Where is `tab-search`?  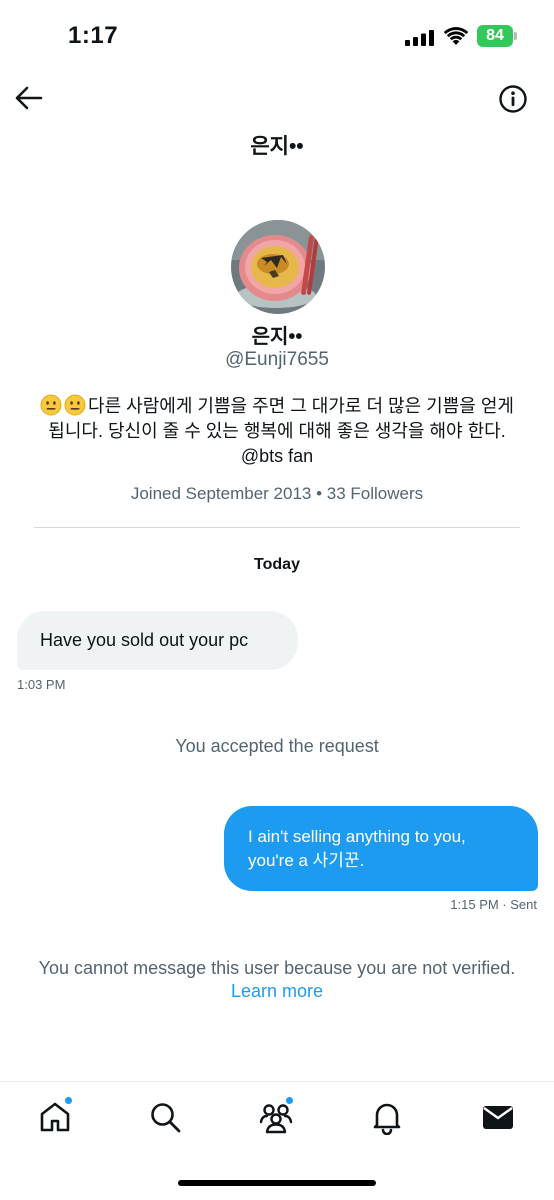 tab-search is located at coordinates (165, 1117).